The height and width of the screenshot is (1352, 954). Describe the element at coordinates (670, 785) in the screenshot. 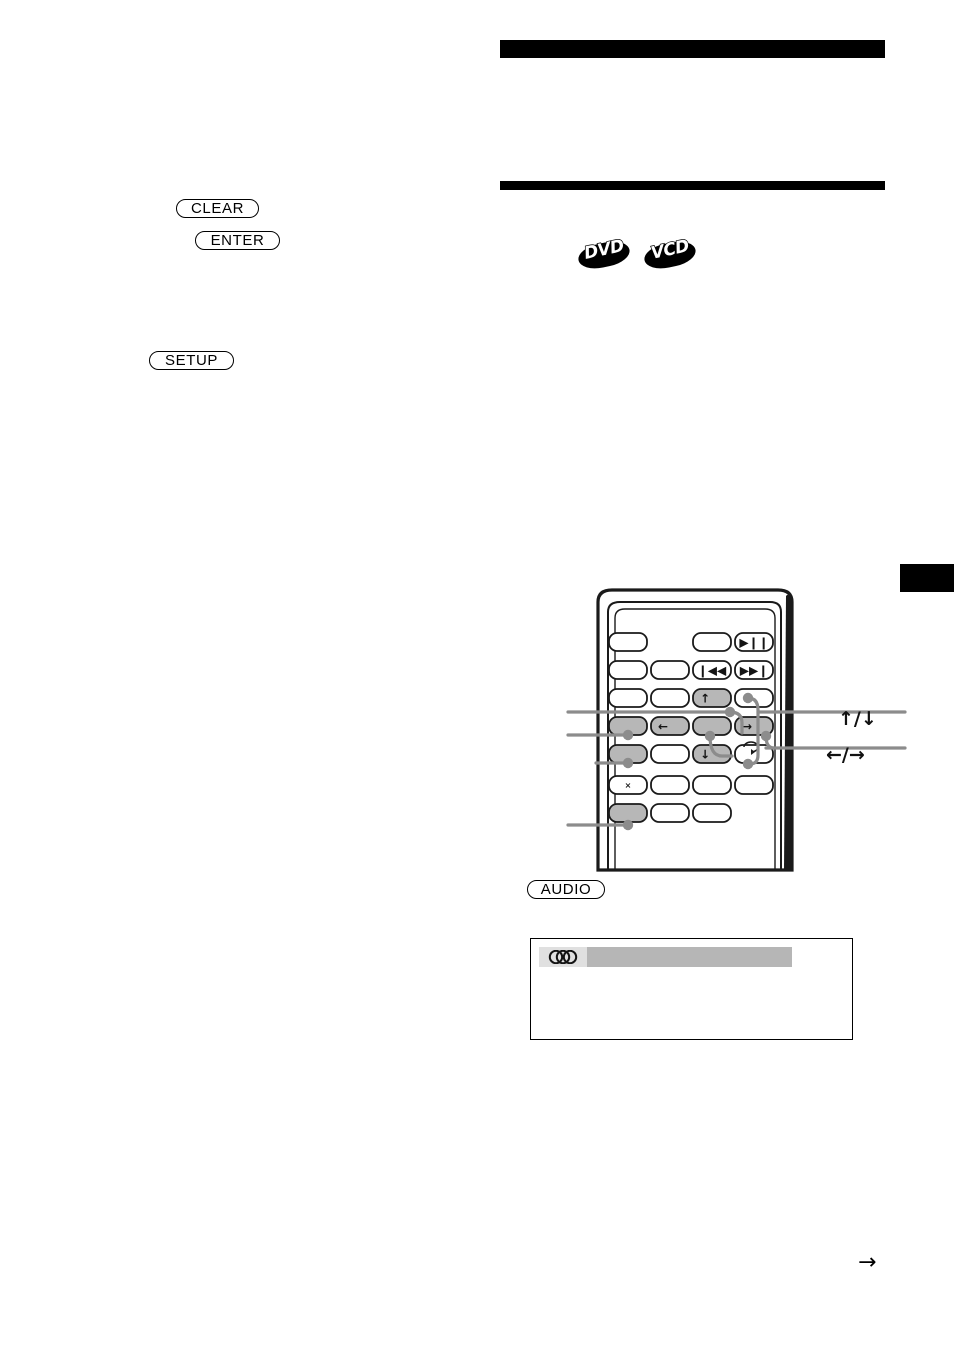

I see `key-r6c2` at that location.